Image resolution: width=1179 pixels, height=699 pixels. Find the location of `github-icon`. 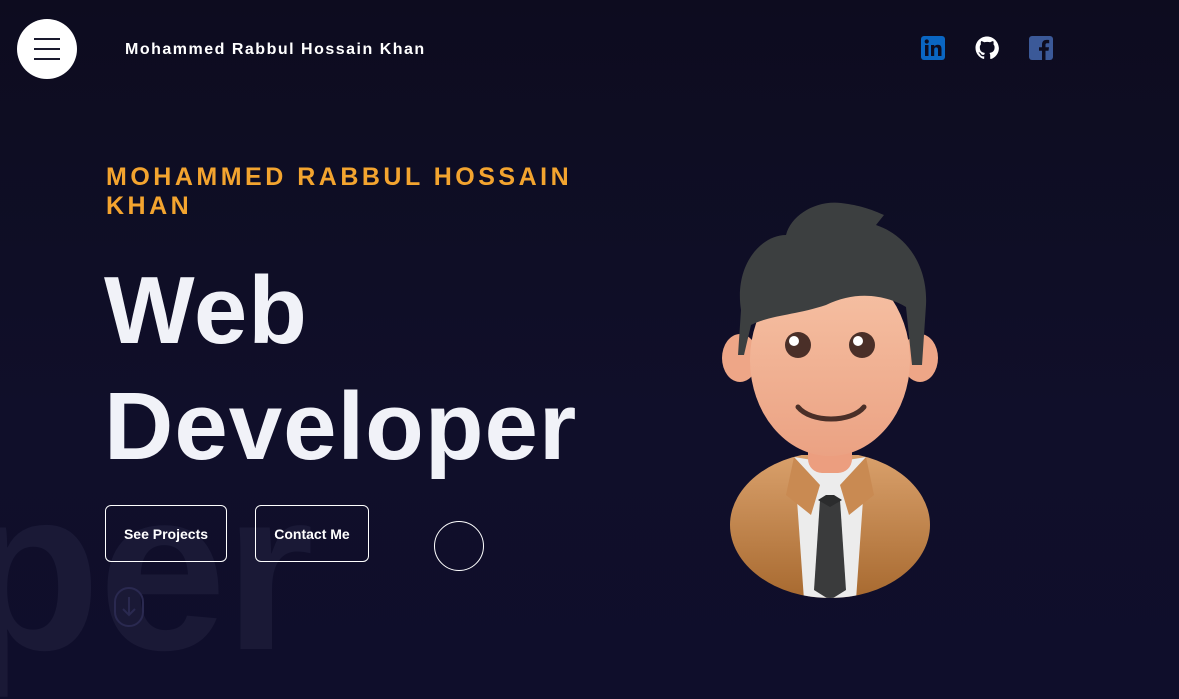

github-icon is located at coordinates (987, 48).